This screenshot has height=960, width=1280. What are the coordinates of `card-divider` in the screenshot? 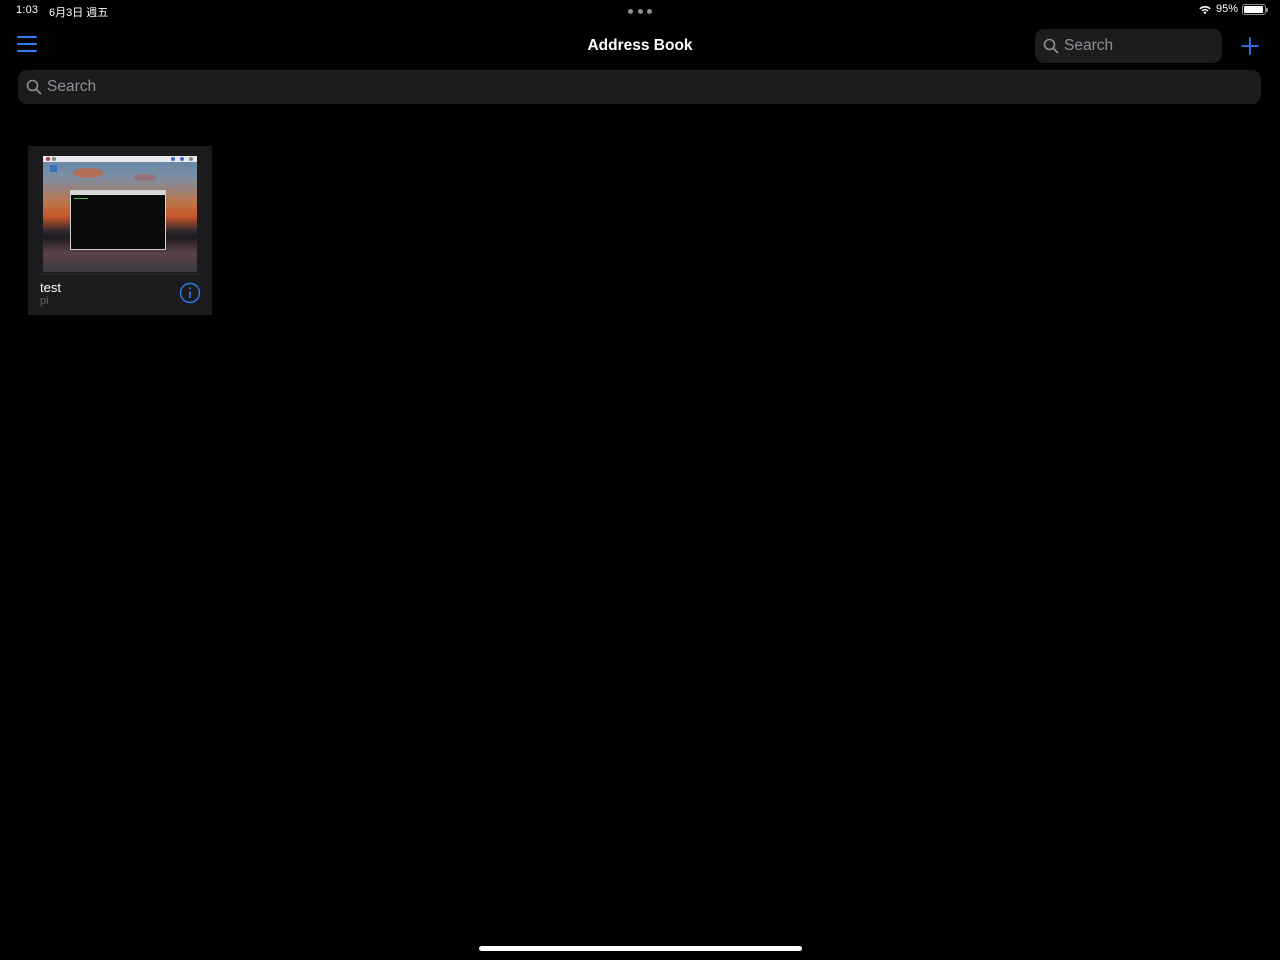 It's located at (120, 274).